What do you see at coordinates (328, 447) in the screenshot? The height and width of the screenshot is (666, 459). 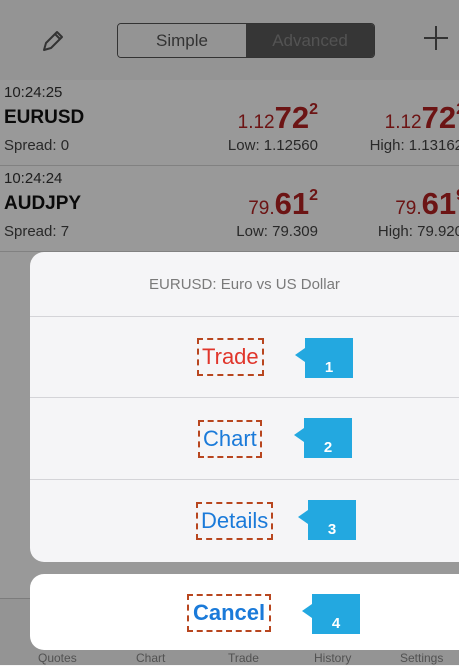 I see `marker-number: 2` at bounding box center [328, 447].